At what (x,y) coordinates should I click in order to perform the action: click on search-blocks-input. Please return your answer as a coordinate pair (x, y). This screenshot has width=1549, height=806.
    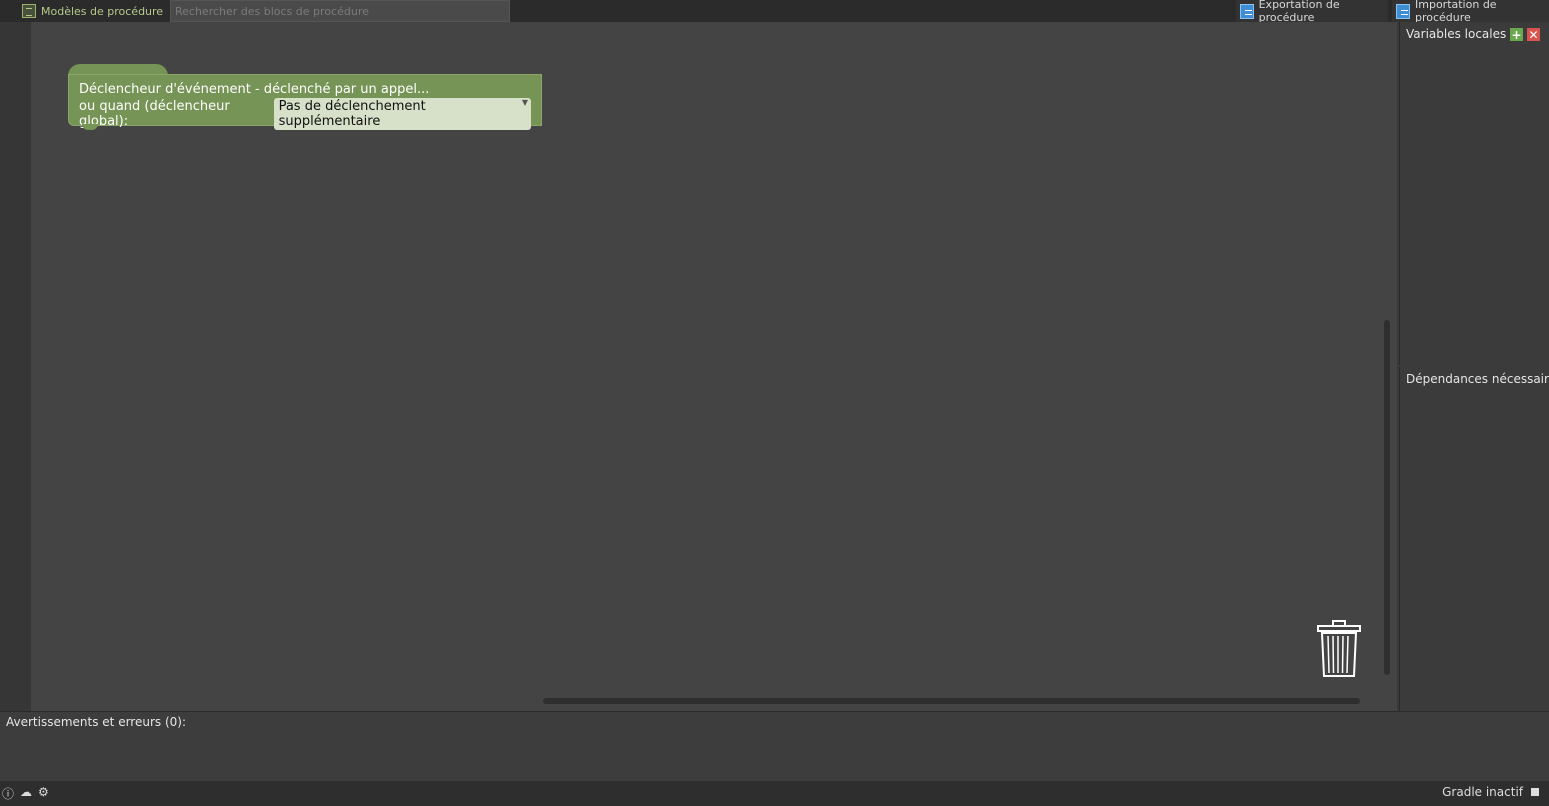
    Looking at the image, I should click on (340, 11).